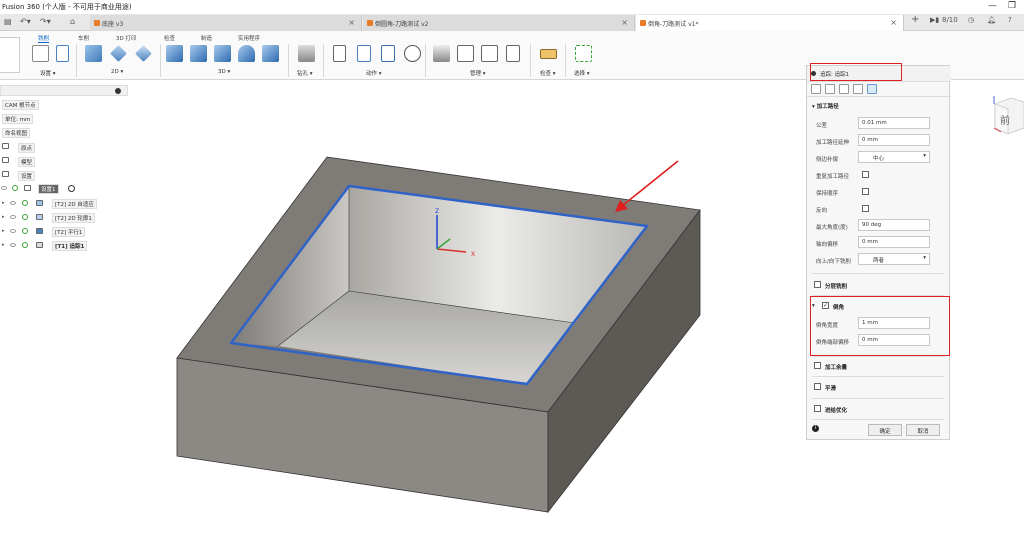 Image resolution: width=1024 pixels, height=534 pixels. Describe the element at coordinates (44, 38) in the screenshot. I see `tab-milling: 铣削` at that location.